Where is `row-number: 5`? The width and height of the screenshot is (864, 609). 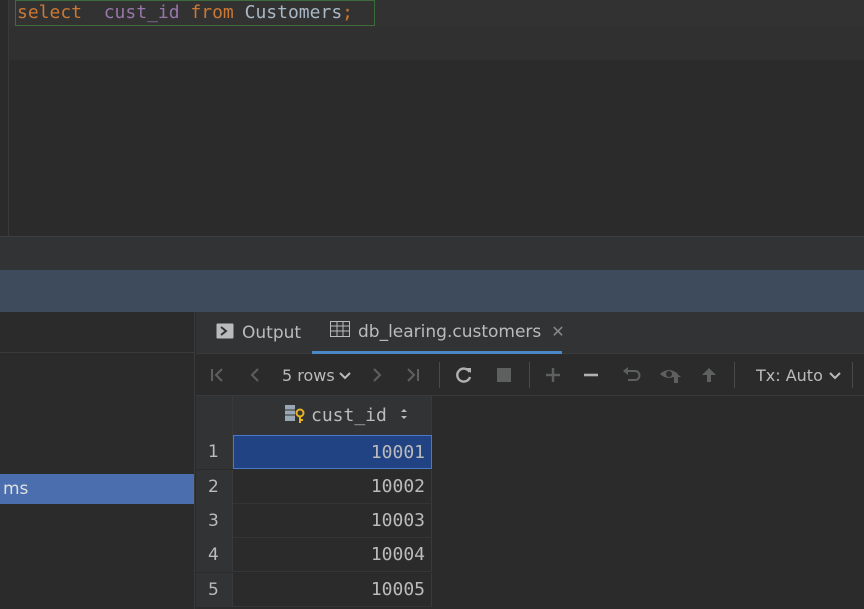 row-number: 5 is located at coordinates (214, 590).